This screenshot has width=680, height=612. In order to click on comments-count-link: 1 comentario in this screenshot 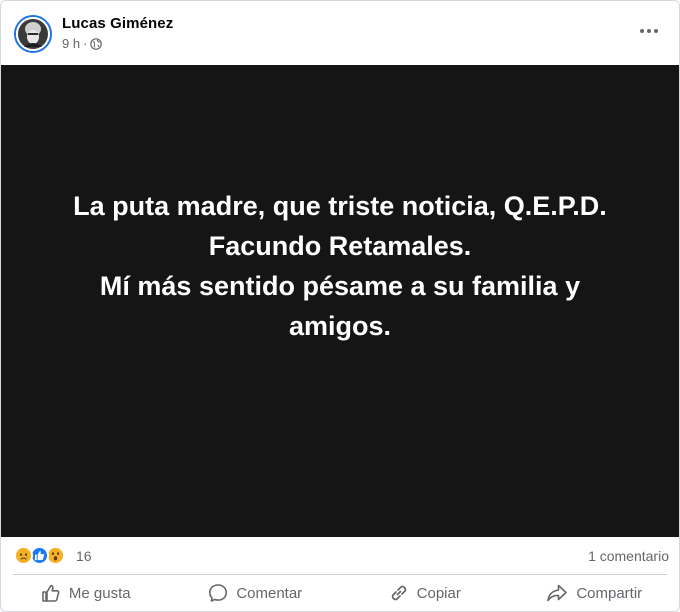, I will do `click(628, 556)`.